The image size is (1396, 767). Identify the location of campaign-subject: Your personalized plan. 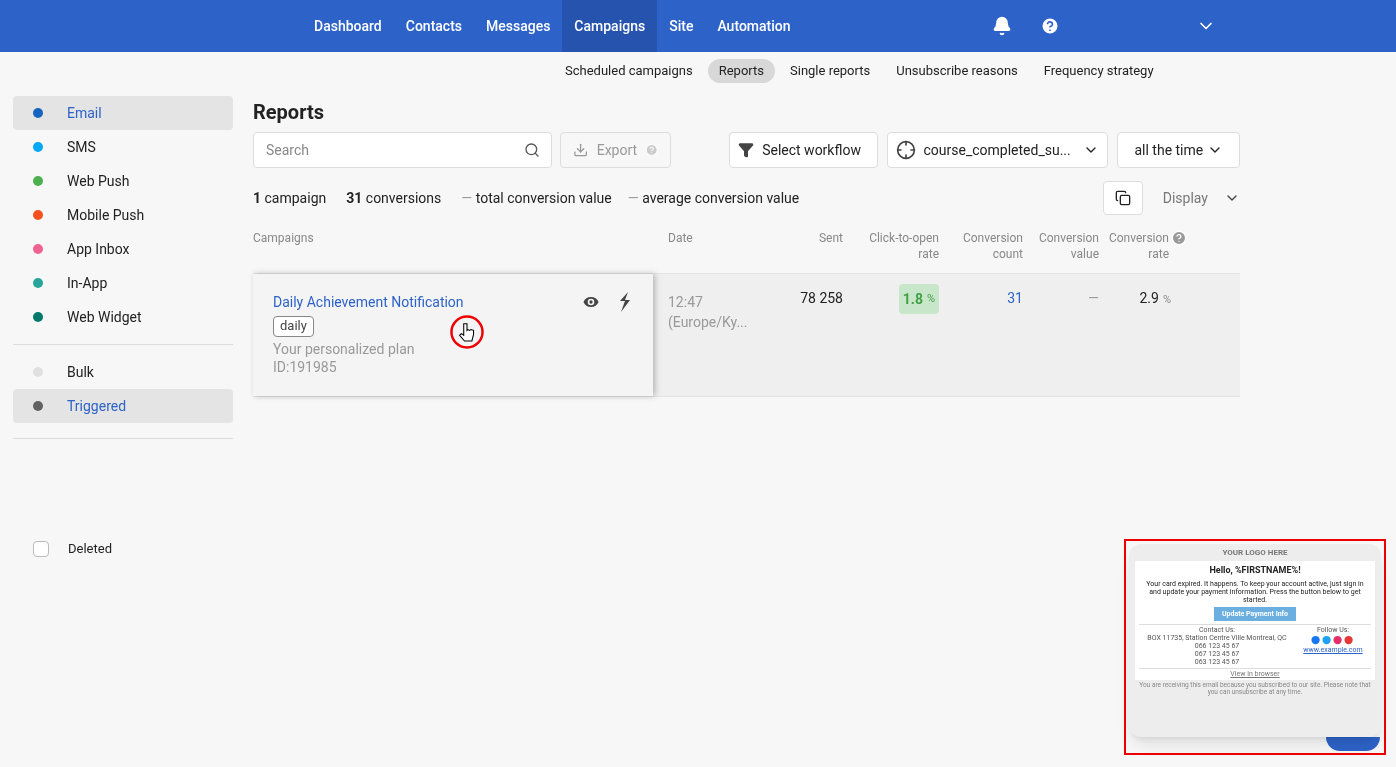
(344, 349).